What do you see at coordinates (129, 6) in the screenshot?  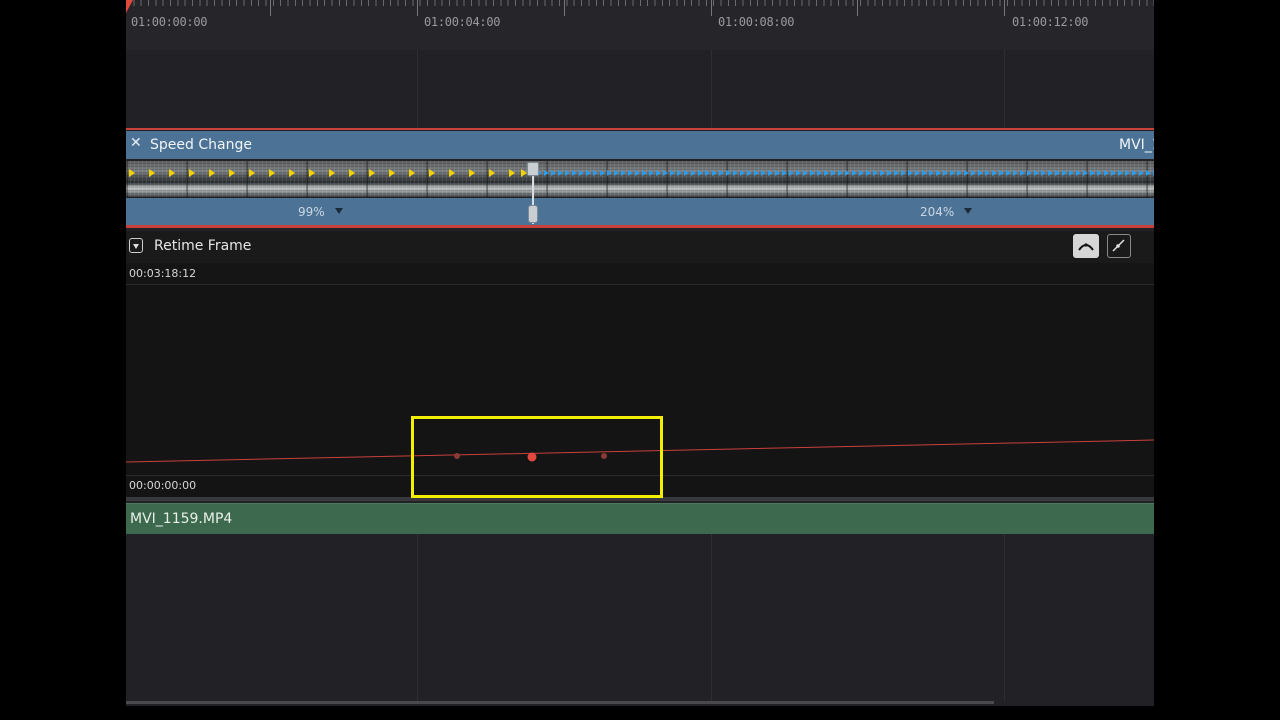 I see `playhead-marker` at bounding box center [129, 6].